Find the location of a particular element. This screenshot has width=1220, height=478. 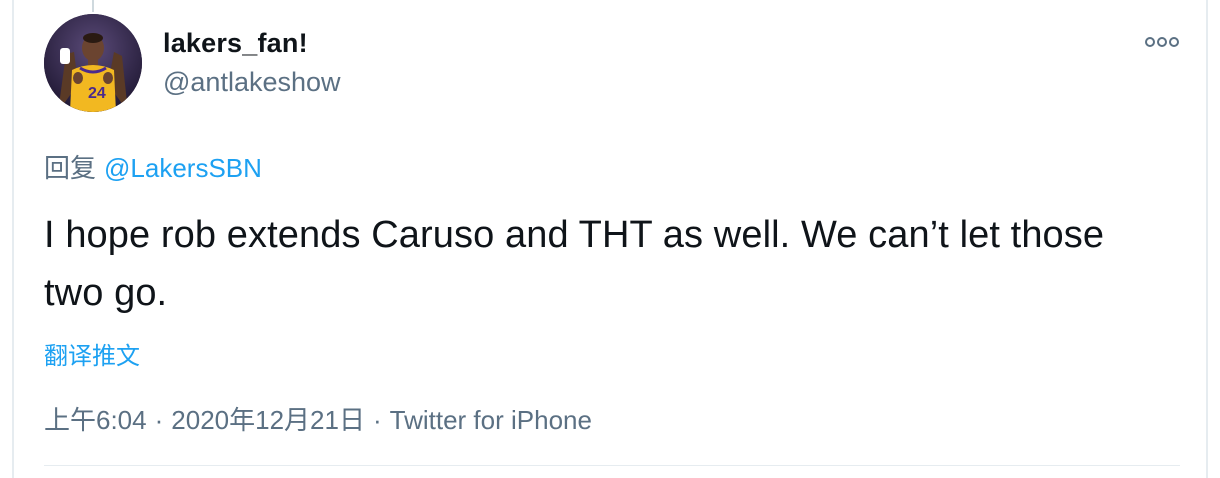

divider is located at coordinates (612, 465).